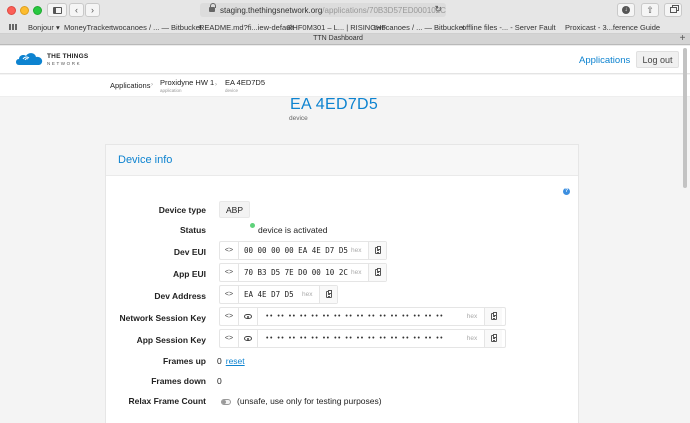 Image resolution: width=690 pixels, height=423 pixels. Describe the element at coordinates (171, 90) in the screenshot. I see `breadcrumb-application-sub: application` at that location.